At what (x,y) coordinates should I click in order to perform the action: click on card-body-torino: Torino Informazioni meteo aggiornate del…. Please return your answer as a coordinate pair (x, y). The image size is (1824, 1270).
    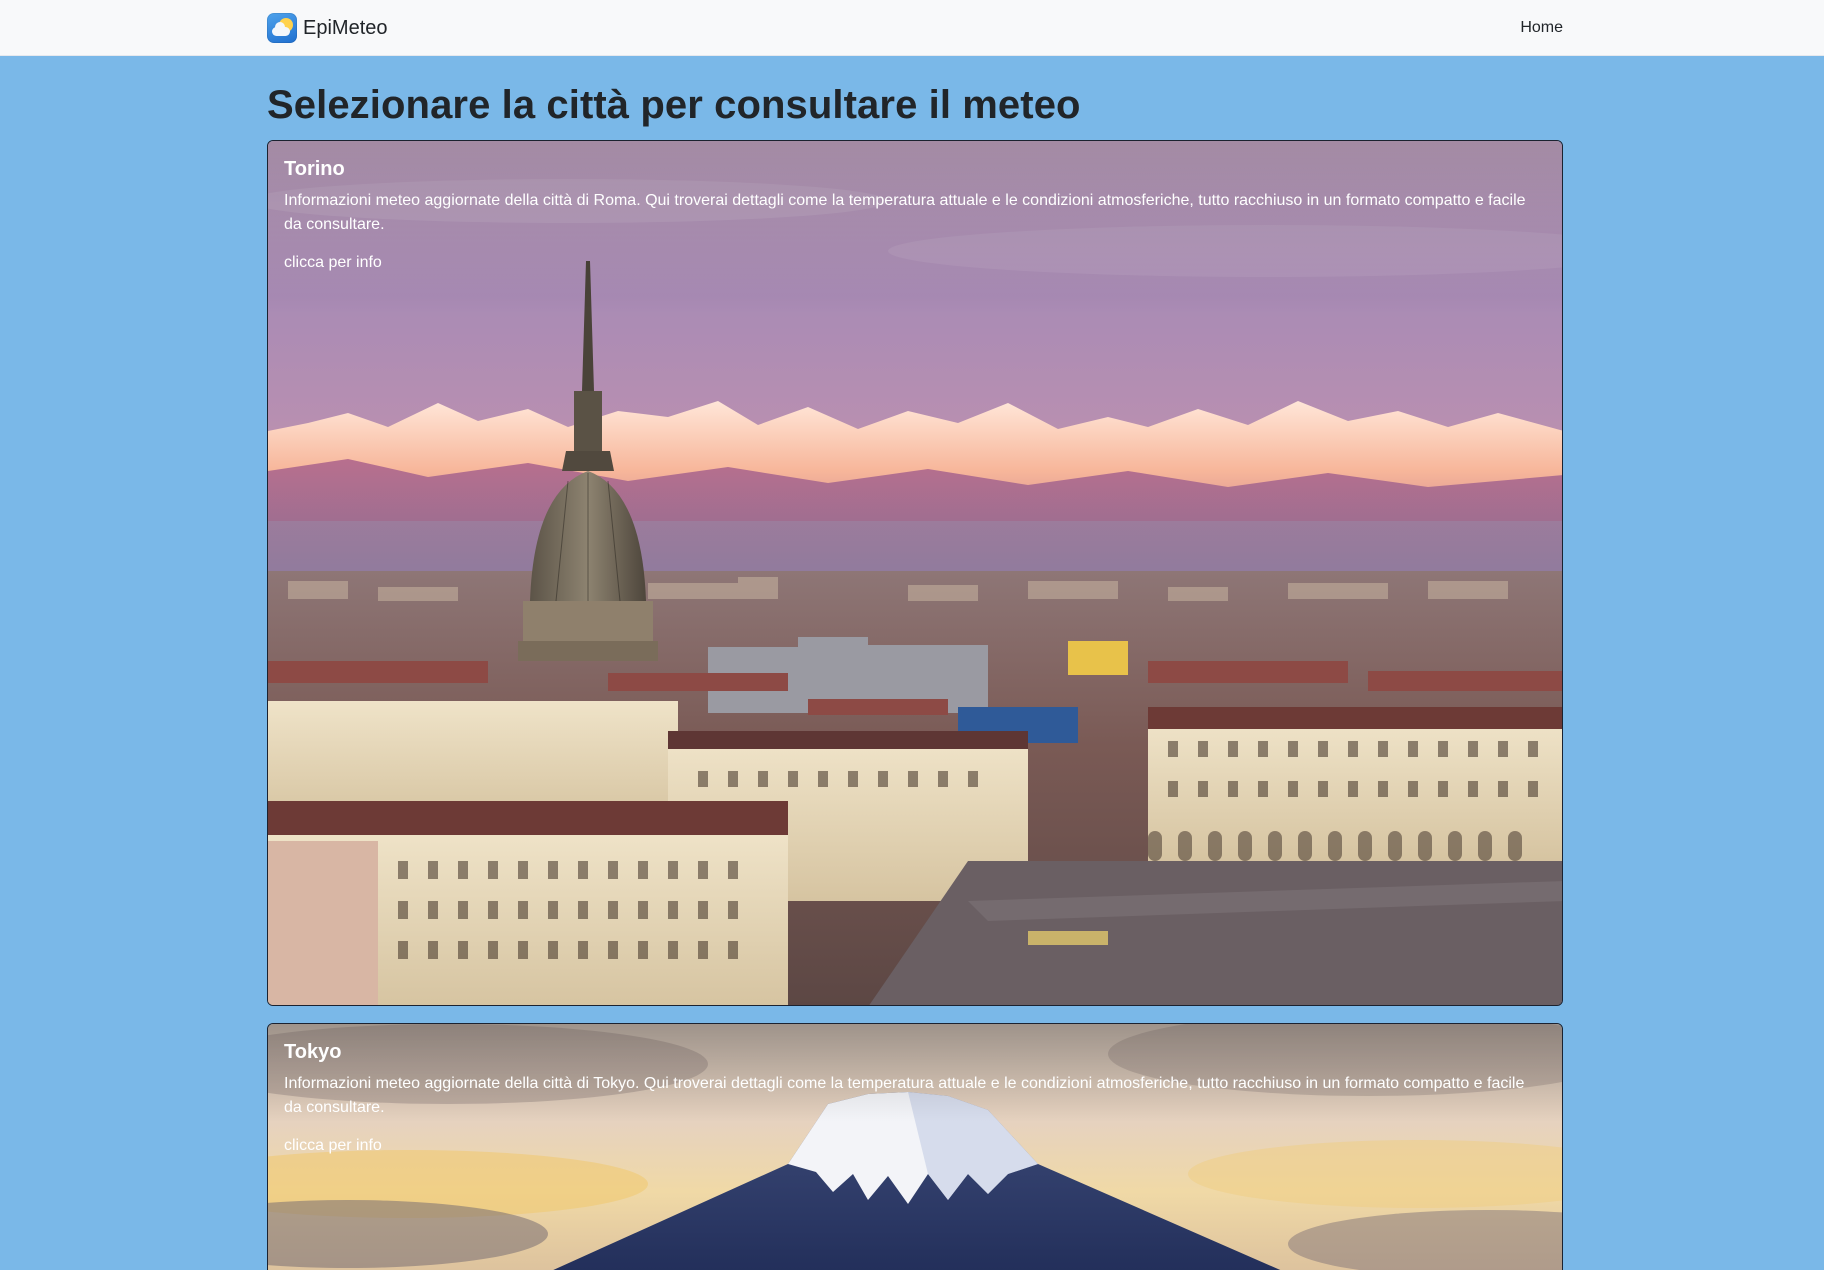
    Looking at the image, I should click on (915, 216).